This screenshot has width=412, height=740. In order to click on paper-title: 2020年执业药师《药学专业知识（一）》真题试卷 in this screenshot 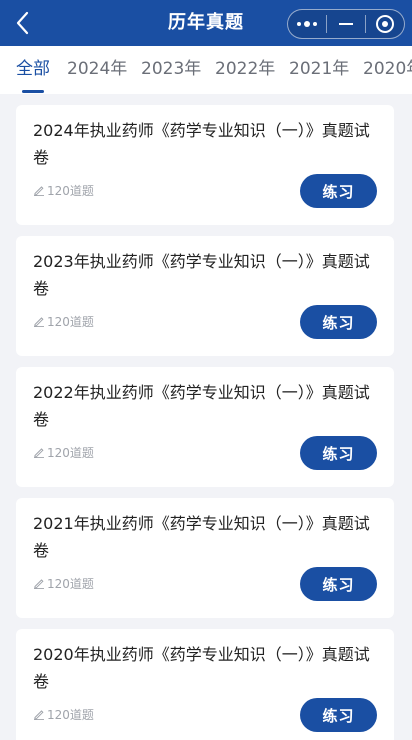, I will do `click(201, 668)`.